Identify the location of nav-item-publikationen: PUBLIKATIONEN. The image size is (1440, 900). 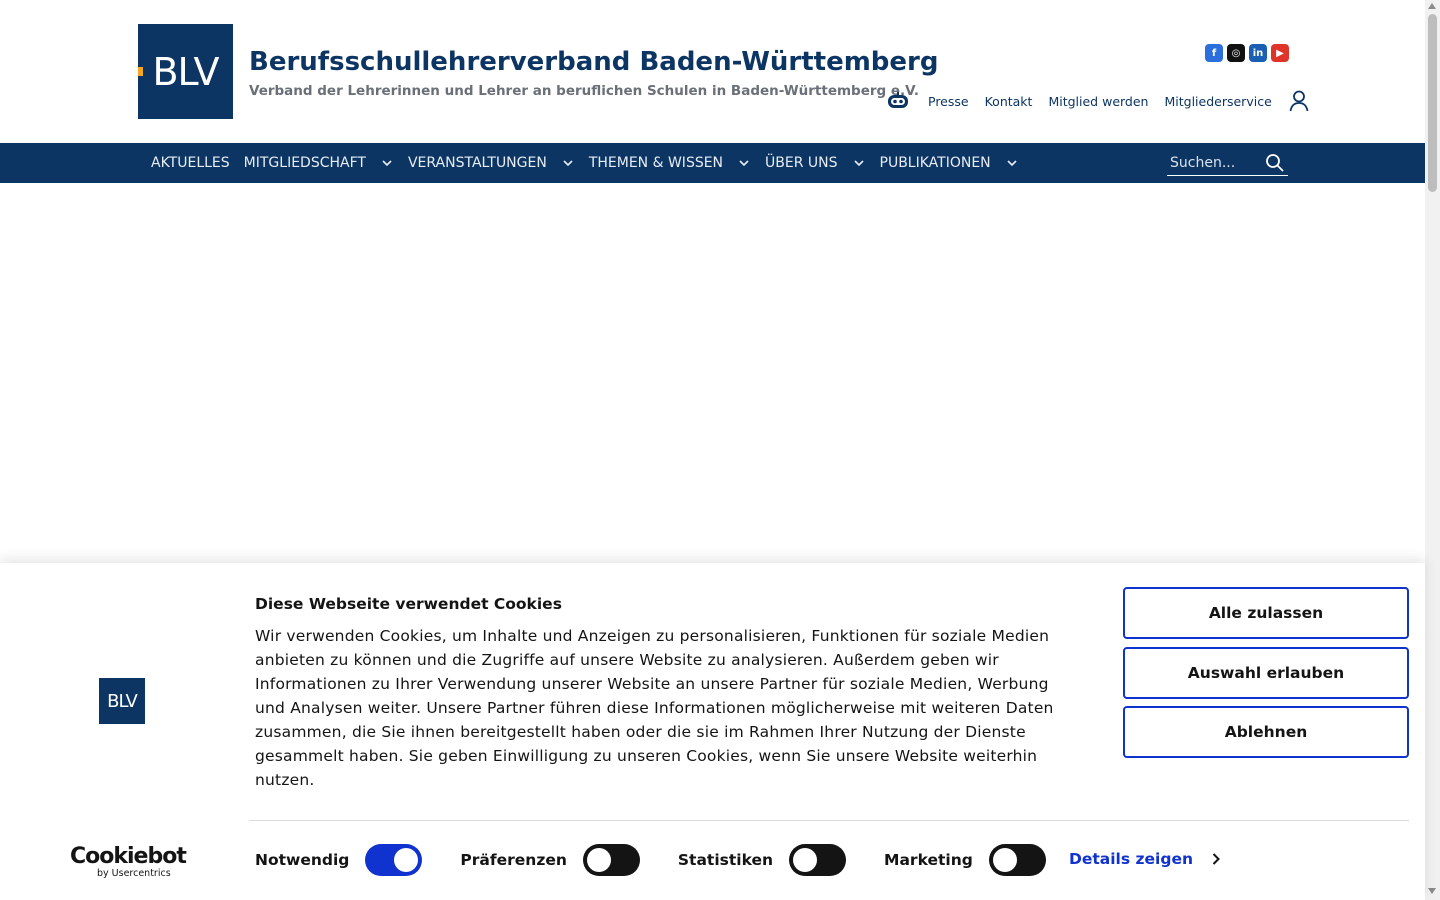
(949, 163).